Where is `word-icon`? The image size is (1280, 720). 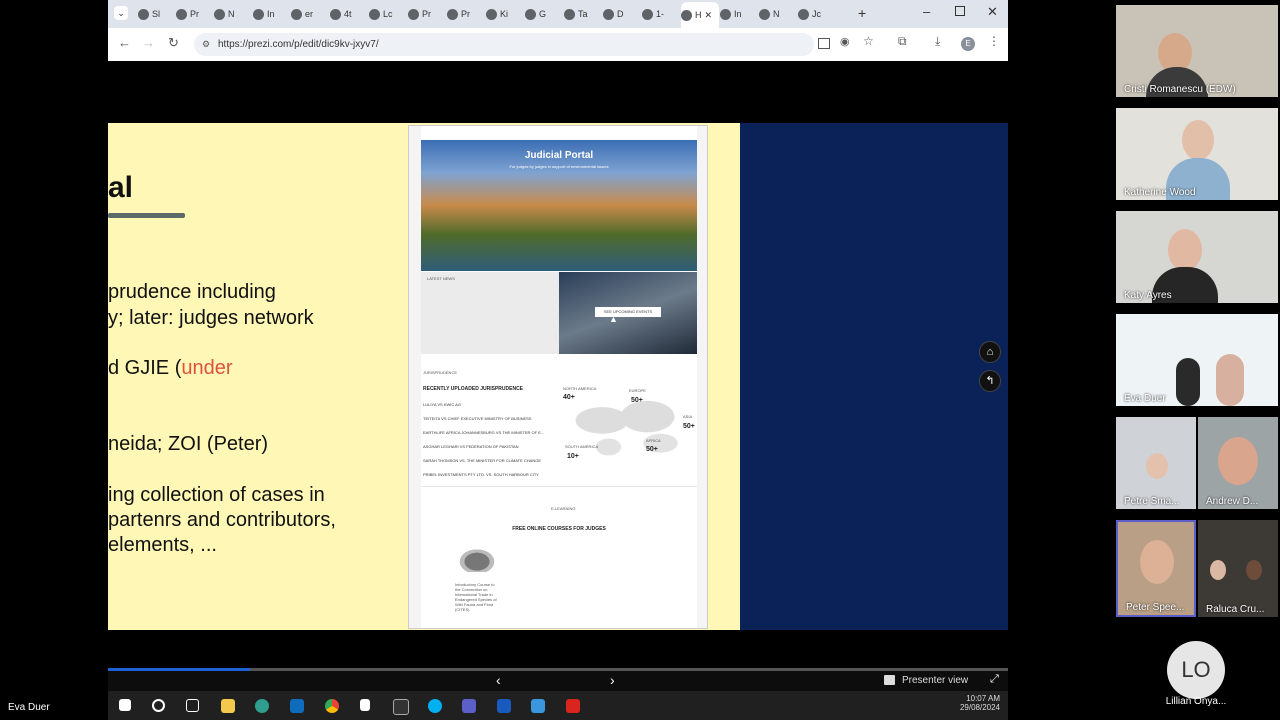 word-icon is located at coordinates (504, 706).